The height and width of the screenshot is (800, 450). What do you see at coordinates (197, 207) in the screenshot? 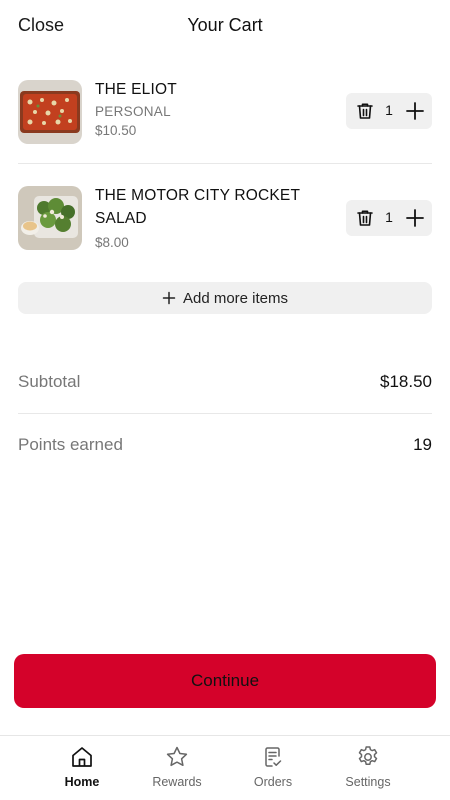
I see `item-name: THE MOTOR CITY ROCKET SALAD` at bounding box center [197, 207].